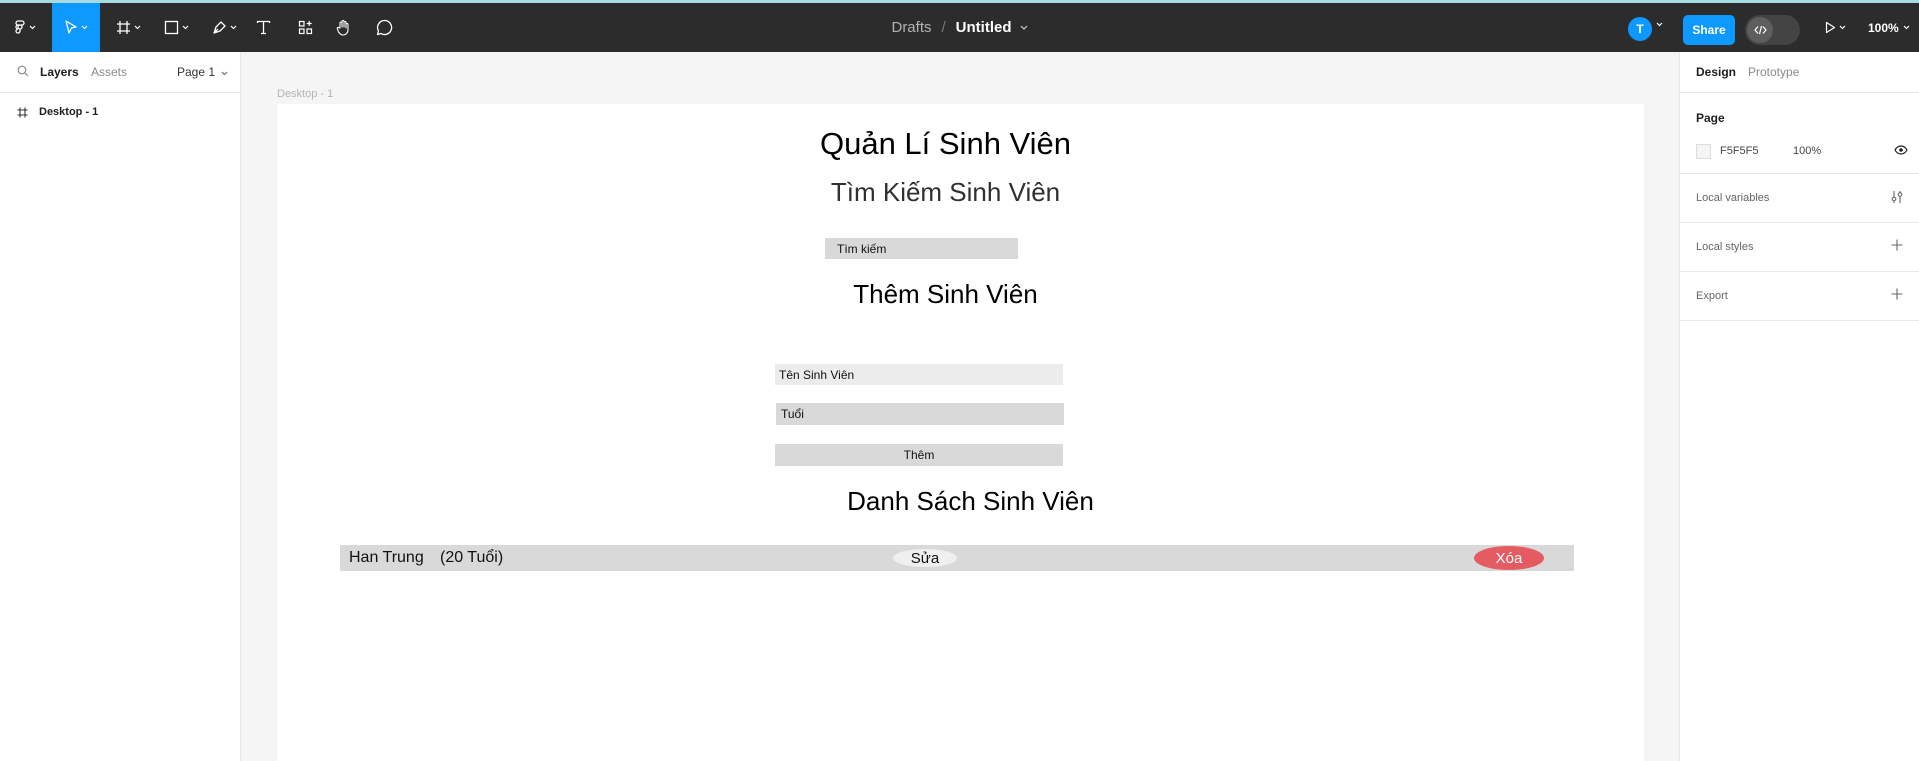 Image resolution: width=1919 pixels, height=761 pixels. Describe the element at coordinates (171, 27) in the screenshot. I see `rectangle-icon` at that location.